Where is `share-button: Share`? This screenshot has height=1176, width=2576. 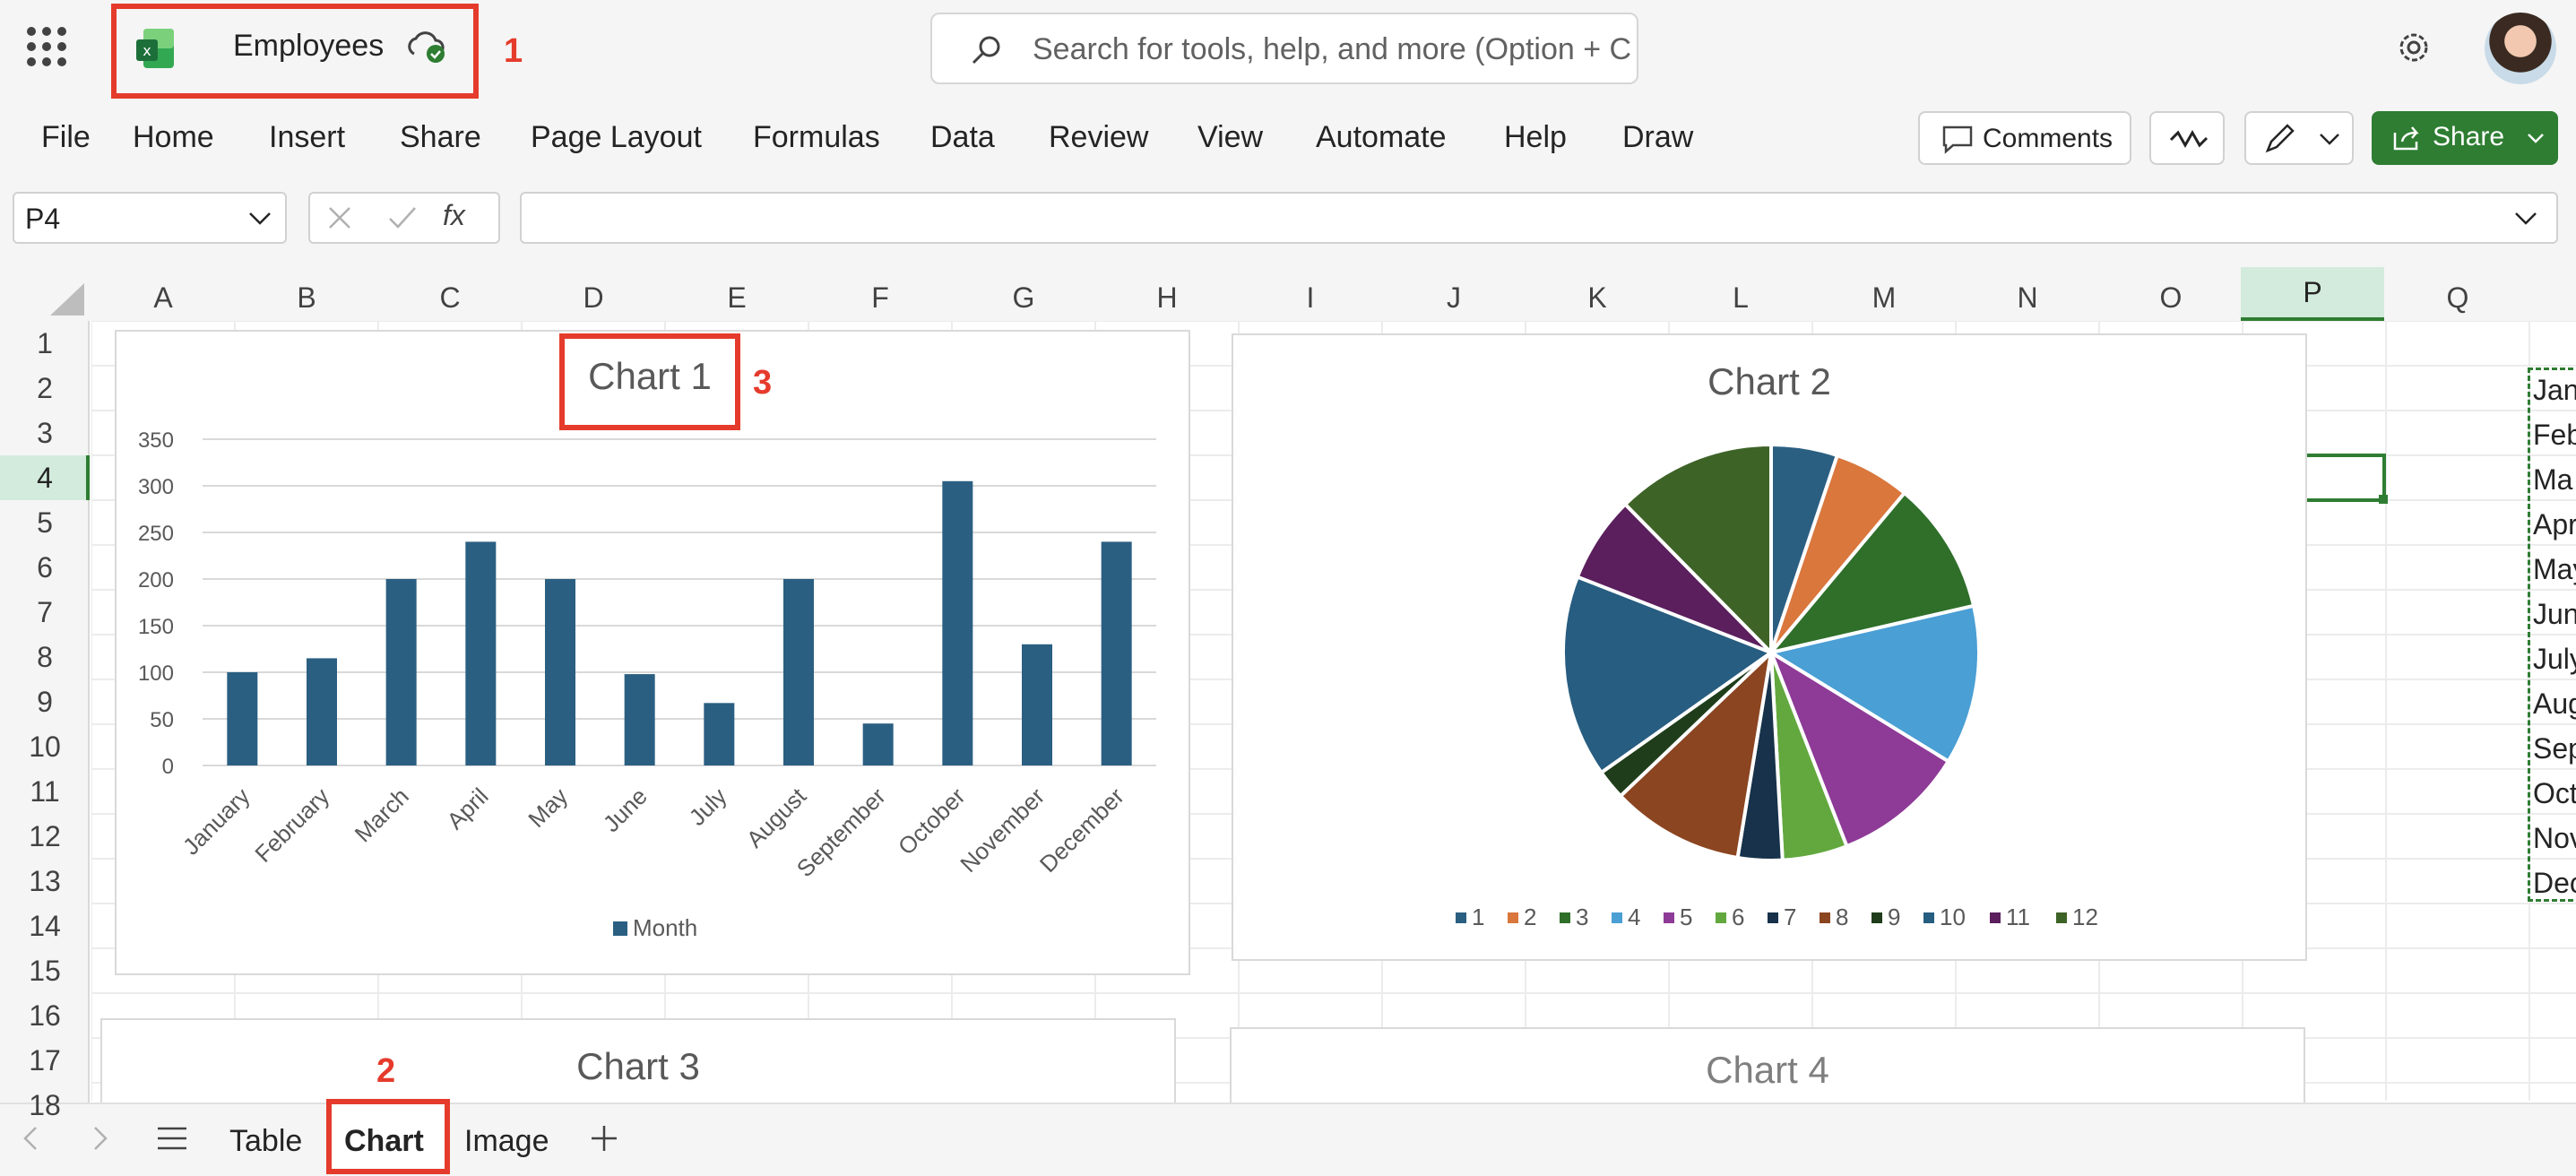 share-button: Share is located at coordinates (2465, 138).